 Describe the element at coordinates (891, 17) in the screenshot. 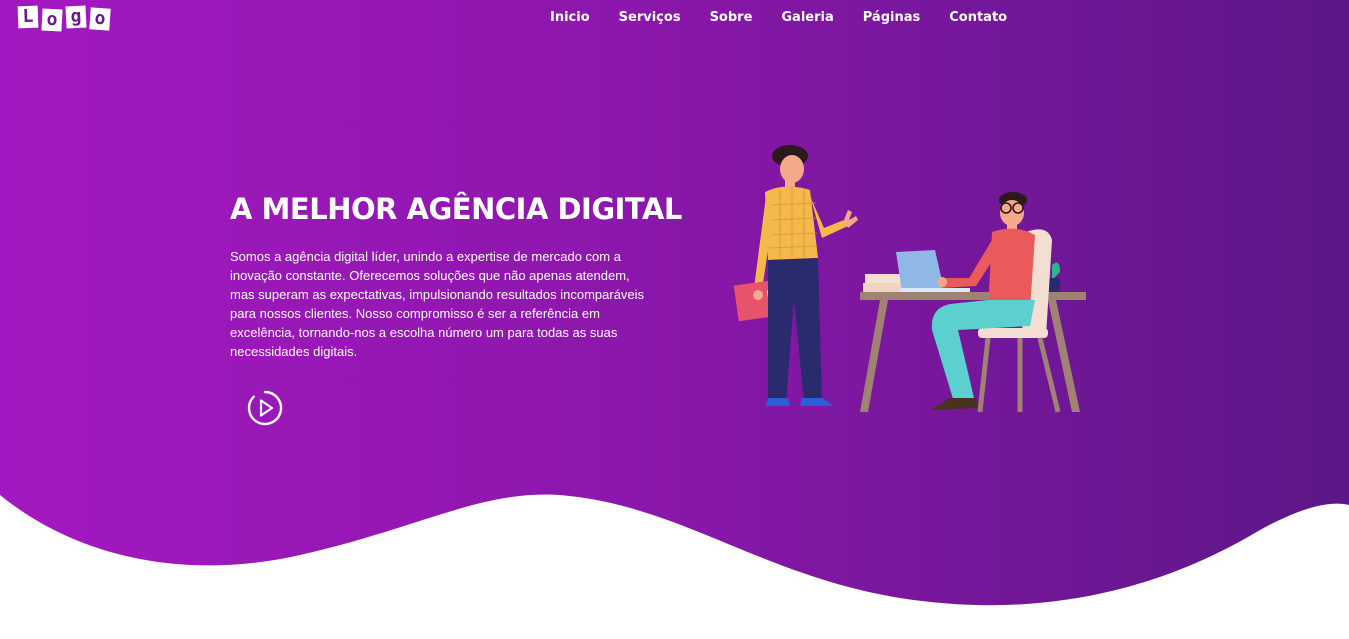

I see `nav-link-paginas: Páginas` at that location.